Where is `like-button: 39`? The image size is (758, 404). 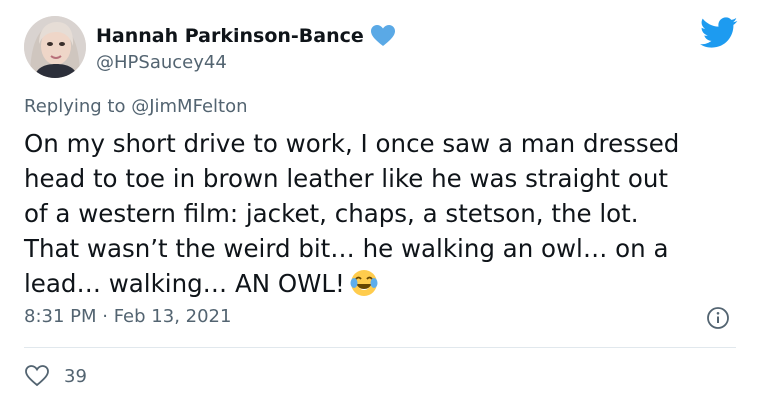 like-button: 39 is located at coordinates (55, 376).